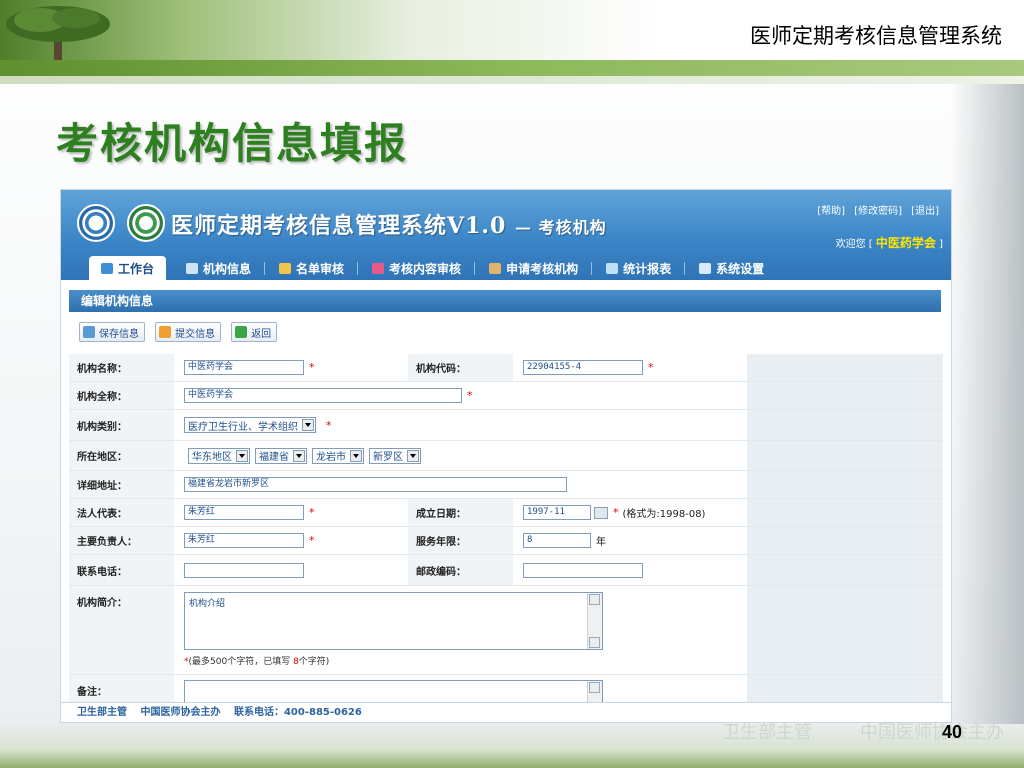 The image size is (1024, 768). What do you see at coordinates (583, 570) in the screenshot?
I see `postcode-input` at bounding box center [583, 570].